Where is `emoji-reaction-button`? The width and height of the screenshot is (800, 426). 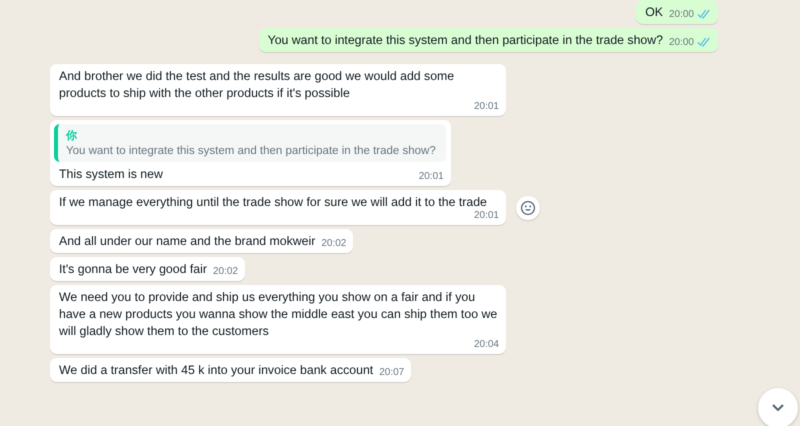
emoji-reaction-button is located at coordinates (528, 208).